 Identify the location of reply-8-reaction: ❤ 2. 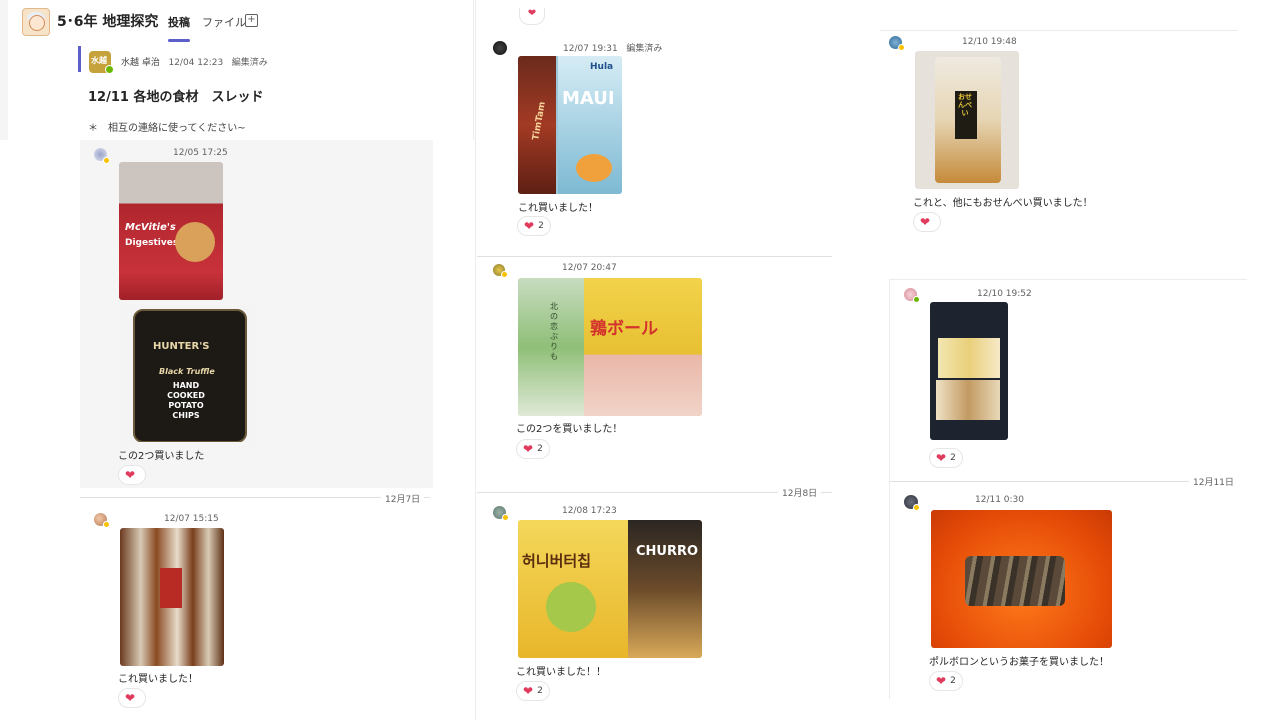
(946, 681).